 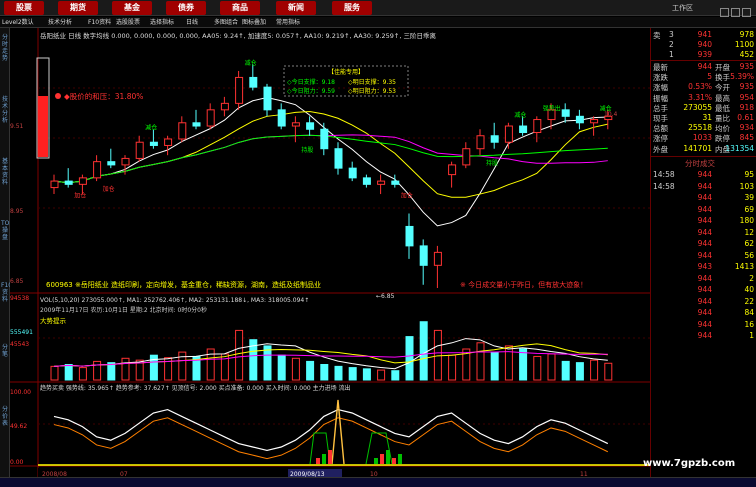 I want to click on tick-volume: 180, so click(x=746, y=220).